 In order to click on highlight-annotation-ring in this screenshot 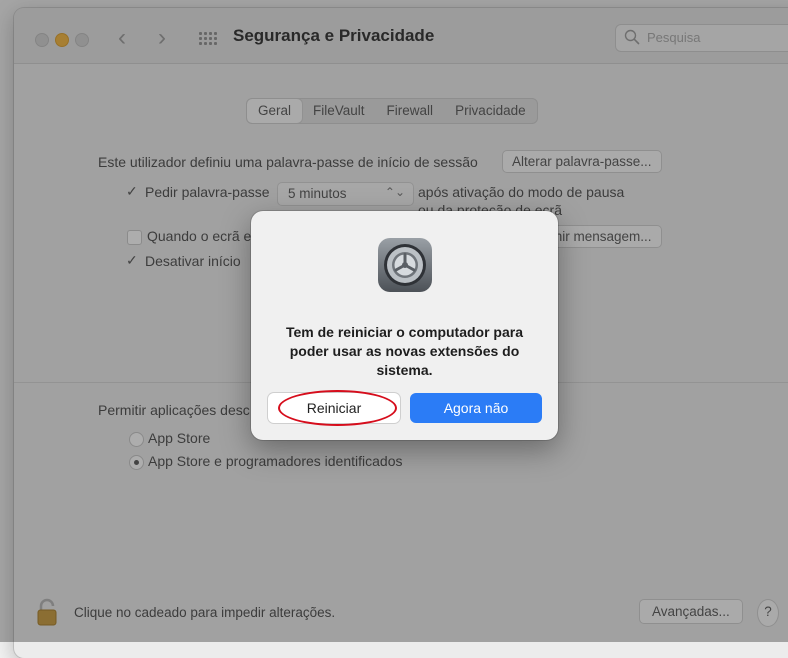, I will do `click(337, 408)`.